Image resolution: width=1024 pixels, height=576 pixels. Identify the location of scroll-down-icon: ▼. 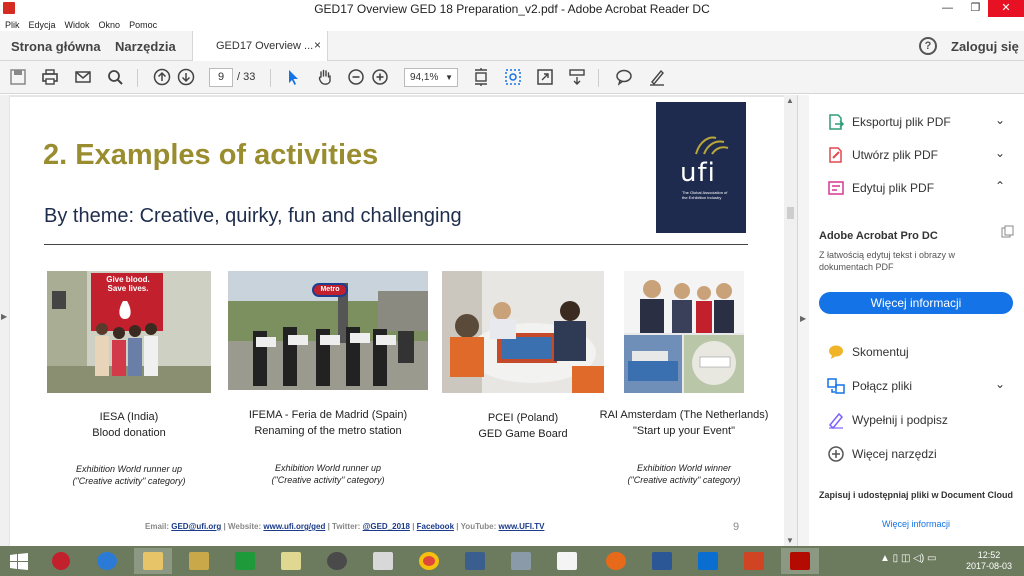
(790, 540).